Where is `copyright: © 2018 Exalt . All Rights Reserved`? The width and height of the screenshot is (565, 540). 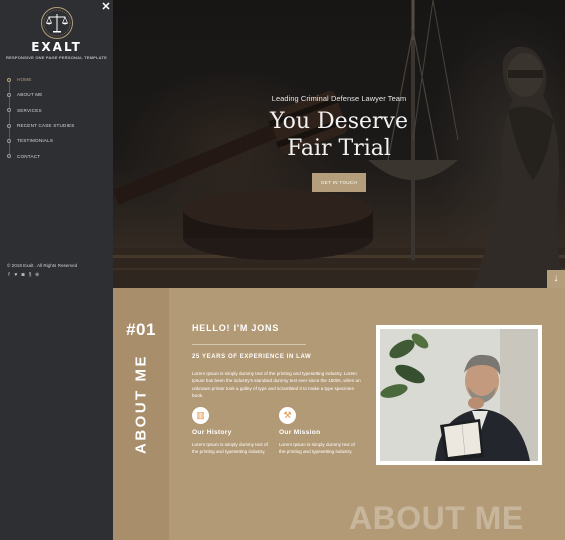 copyright: © 2018 Exalt . All Rights Reserved is located at coordinates (42, 265).